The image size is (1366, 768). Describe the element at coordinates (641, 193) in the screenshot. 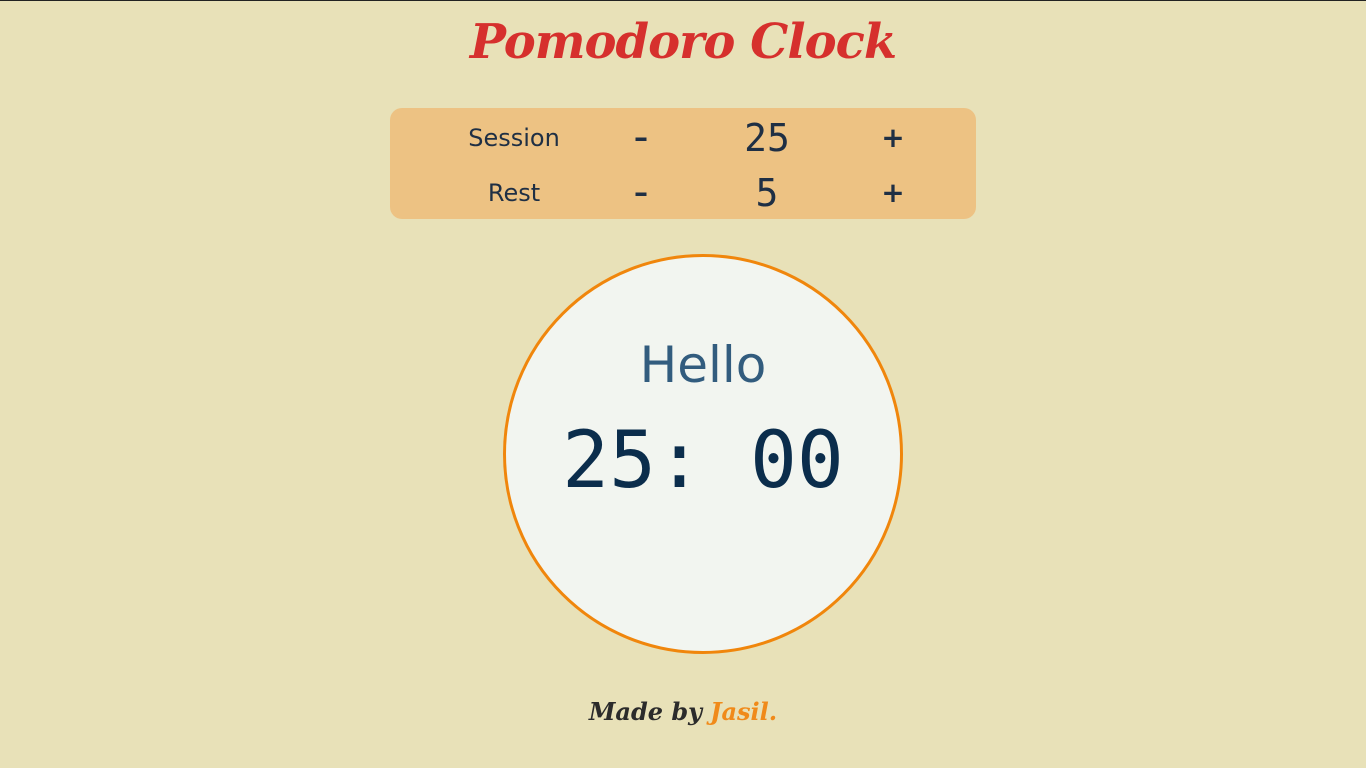

I see `rest-decrement-button: –` at that location.